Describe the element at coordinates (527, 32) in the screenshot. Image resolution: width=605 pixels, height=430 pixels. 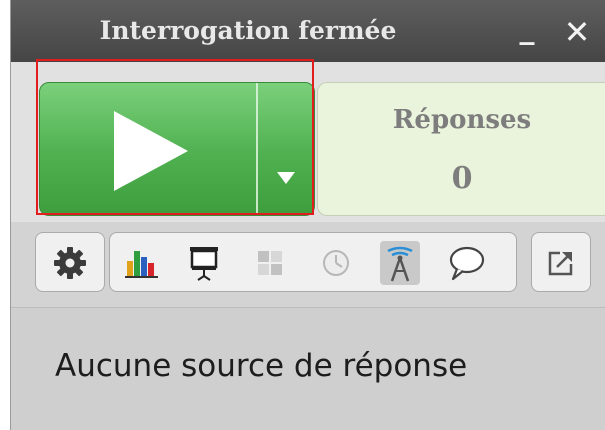
I see `minimize-button: _` at that location.